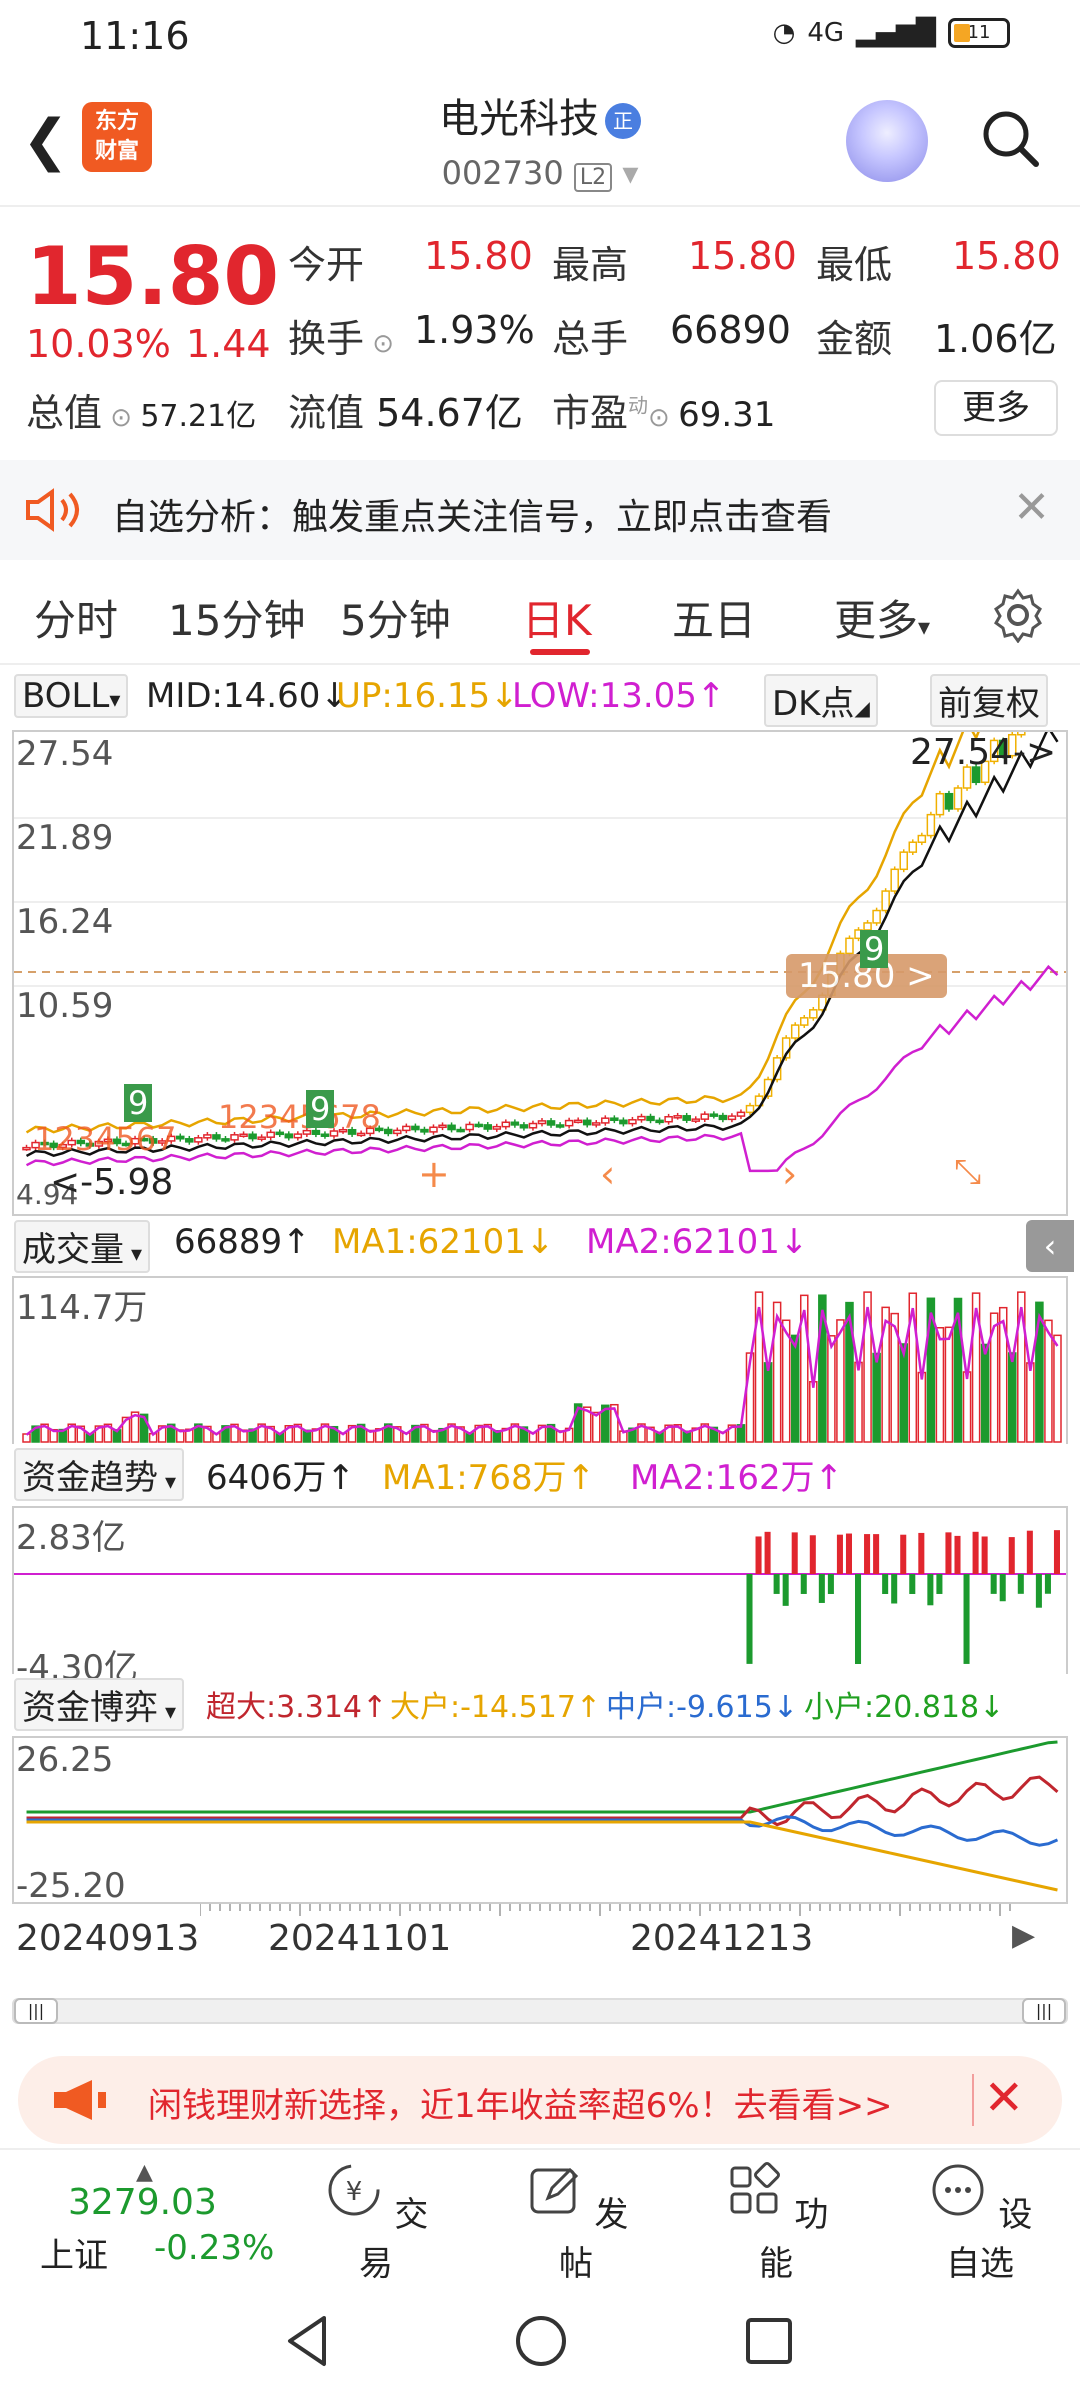 The width and height of the screenshot is (1080, 2400). What do you see at coordinates (887, 141) in the screenshot?
I see `robot-assistant-avatar` at bounding box center [887, 141].